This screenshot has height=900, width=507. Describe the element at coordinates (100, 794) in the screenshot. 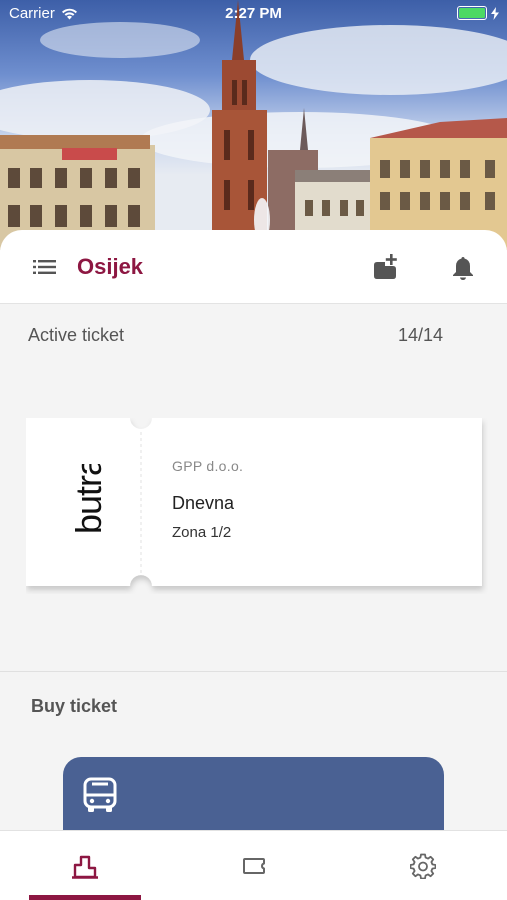

I see `bus-icon` at that location.